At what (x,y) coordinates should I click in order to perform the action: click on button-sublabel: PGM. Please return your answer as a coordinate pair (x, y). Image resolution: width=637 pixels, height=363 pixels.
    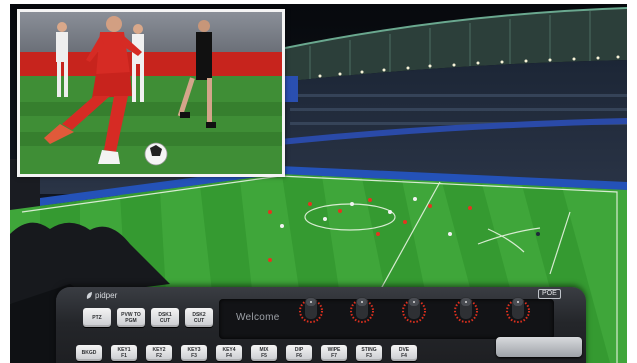
    Looking at the image, I should click on (131, 320).